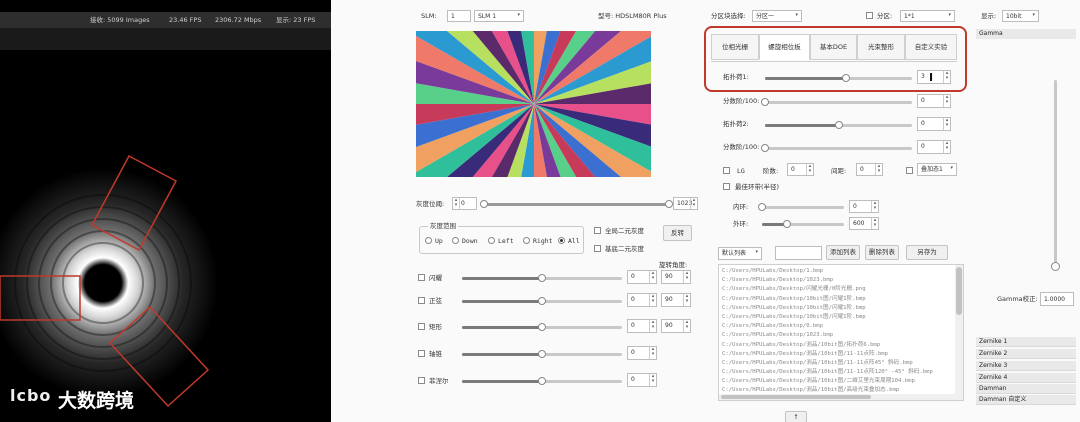  What do you see at coordinates (881, 47) in the screenshot?
I see `tab-3: 光束整形` at bounding box center [881, 47].